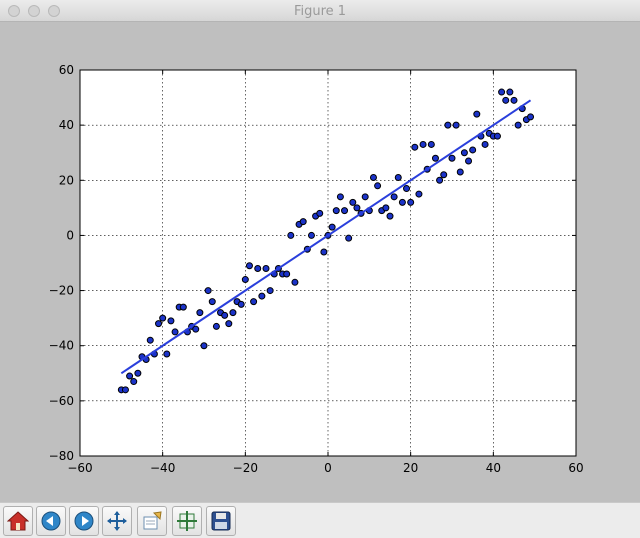 The image size is (640, 538). I want to click on back-button, so click(51, 521).